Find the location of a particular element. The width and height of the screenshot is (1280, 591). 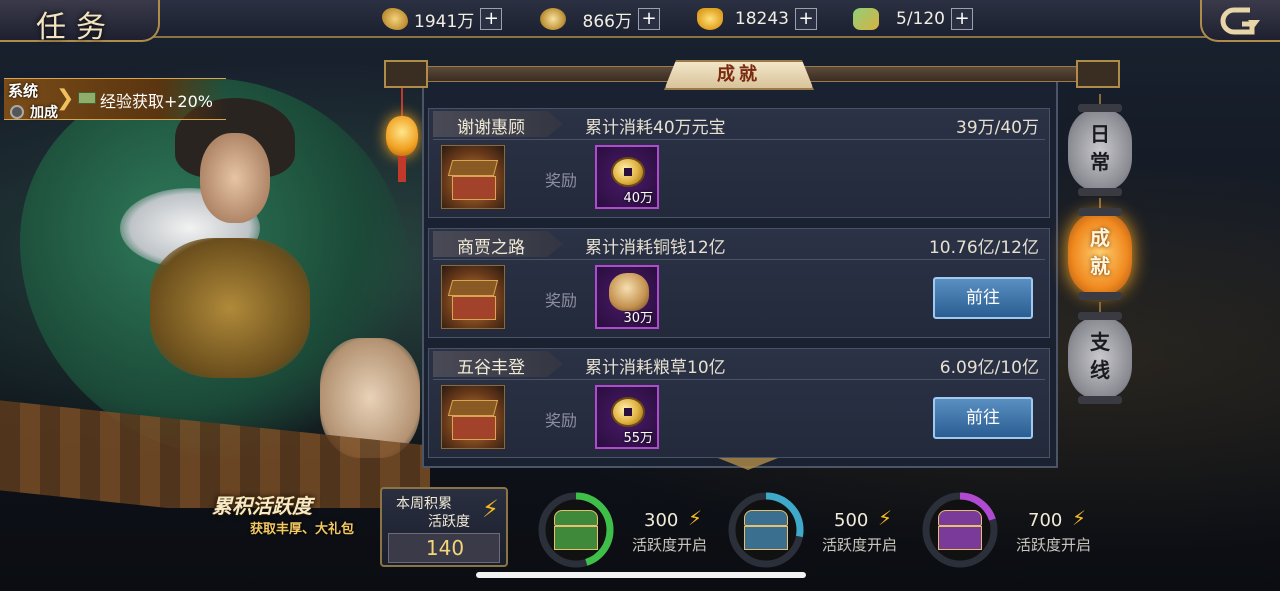

activity-title: 累积活跃度 is located at coordinates (262, 506).